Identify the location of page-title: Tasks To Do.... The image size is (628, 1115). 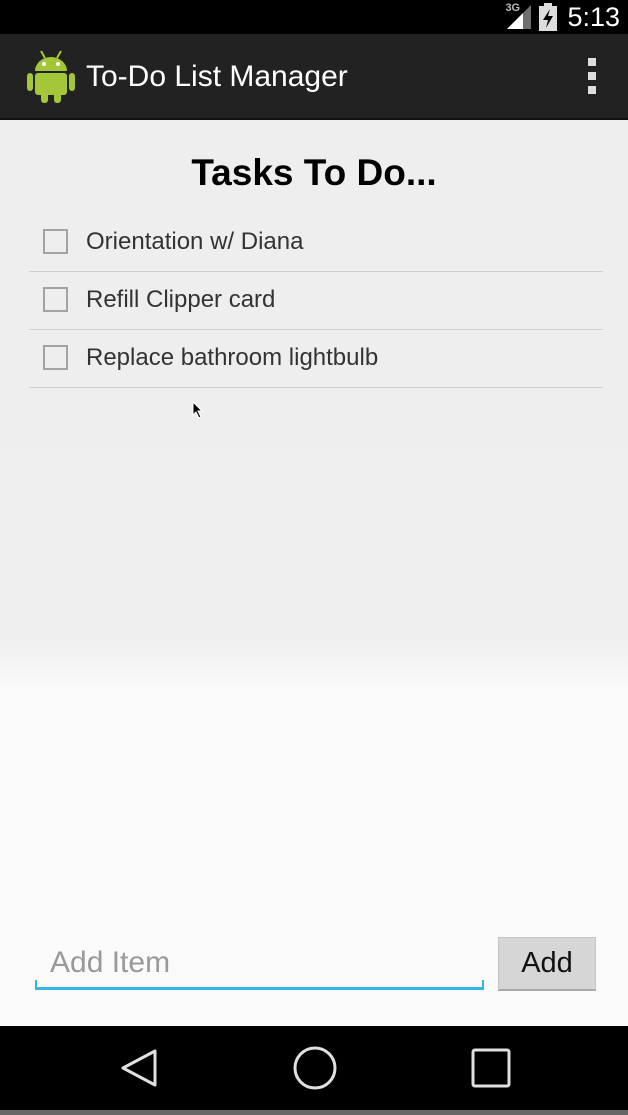
(314, 172).